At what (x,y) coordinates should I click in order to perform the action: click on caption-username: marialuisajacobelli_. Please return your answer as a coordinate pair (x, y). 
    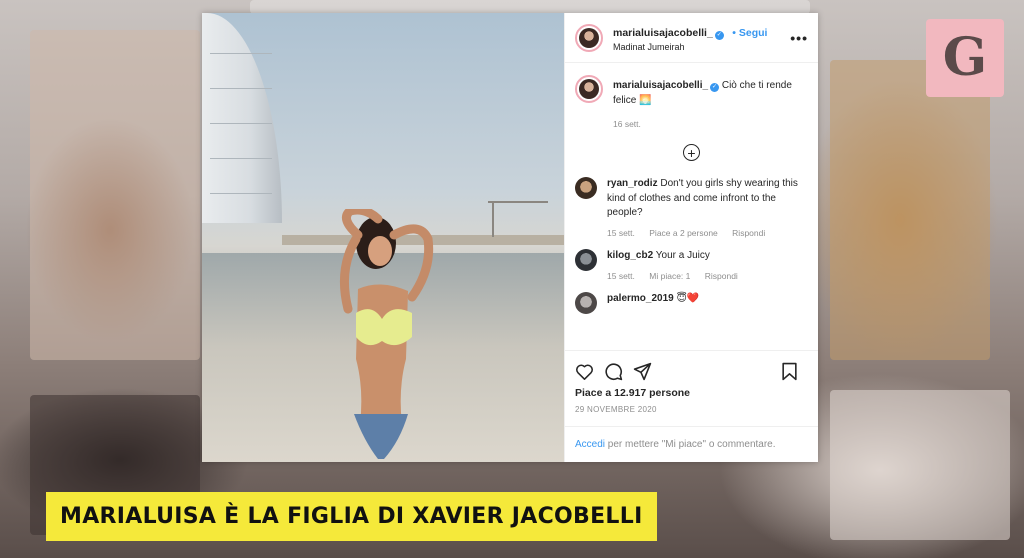
    Looking at the image, I should click on (660, 85).